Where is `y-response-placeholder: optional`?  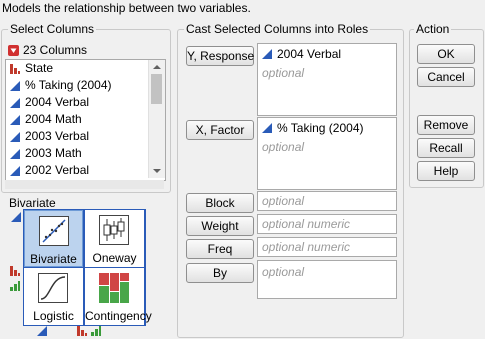
y-response-placeholder: optional is located at coordinates (283, 73).